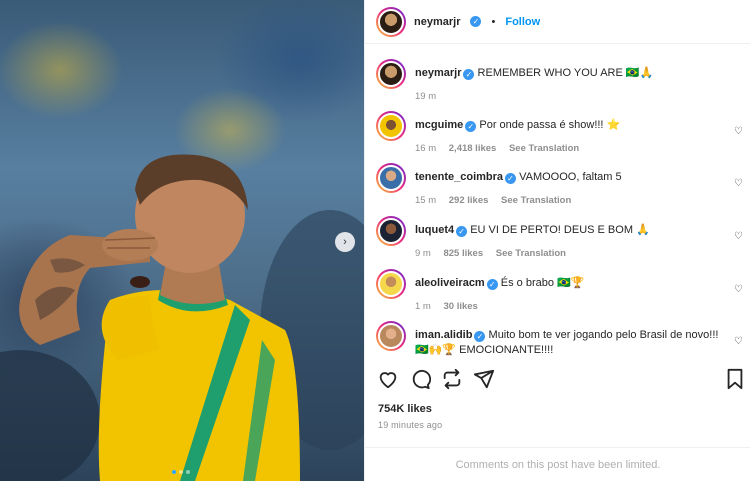 Image resolution: width=750 pixels, height=481 pixels. I want to click on share-icon, so click(484, 381).